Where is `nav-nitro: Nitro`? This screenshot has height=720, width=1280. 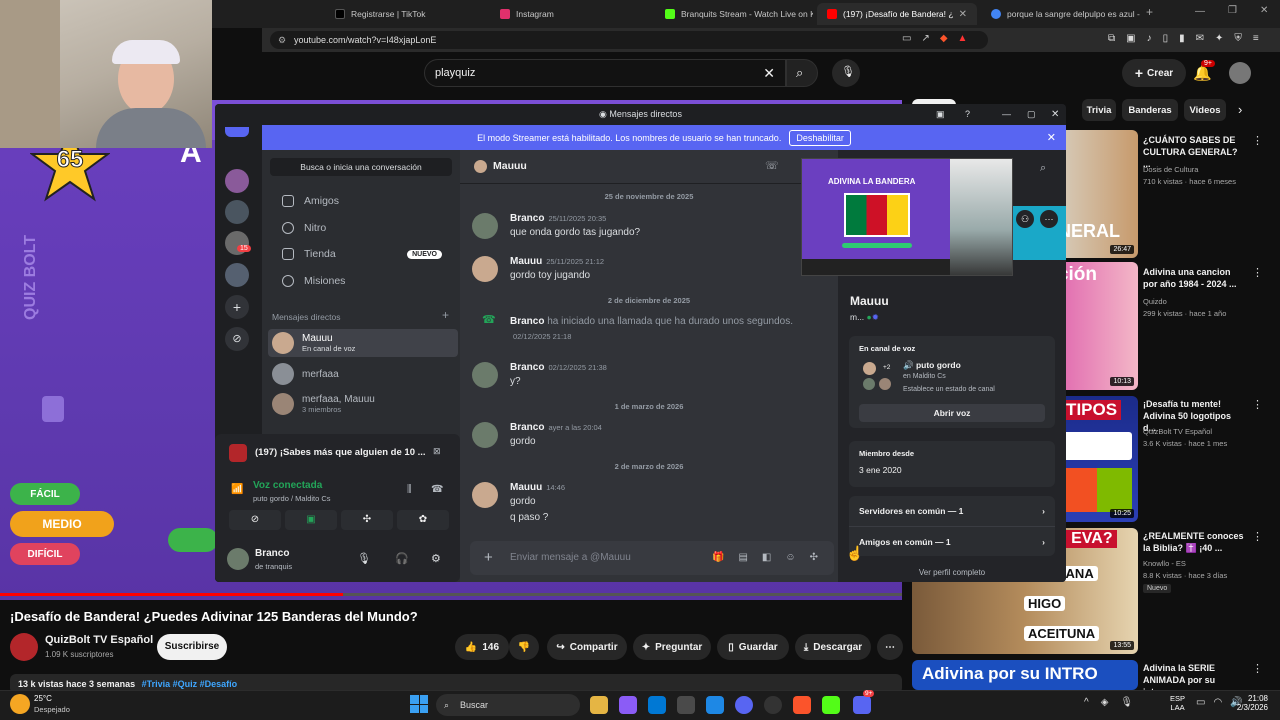
nav-nitro: Nitro is located at coordinates (362, 228).